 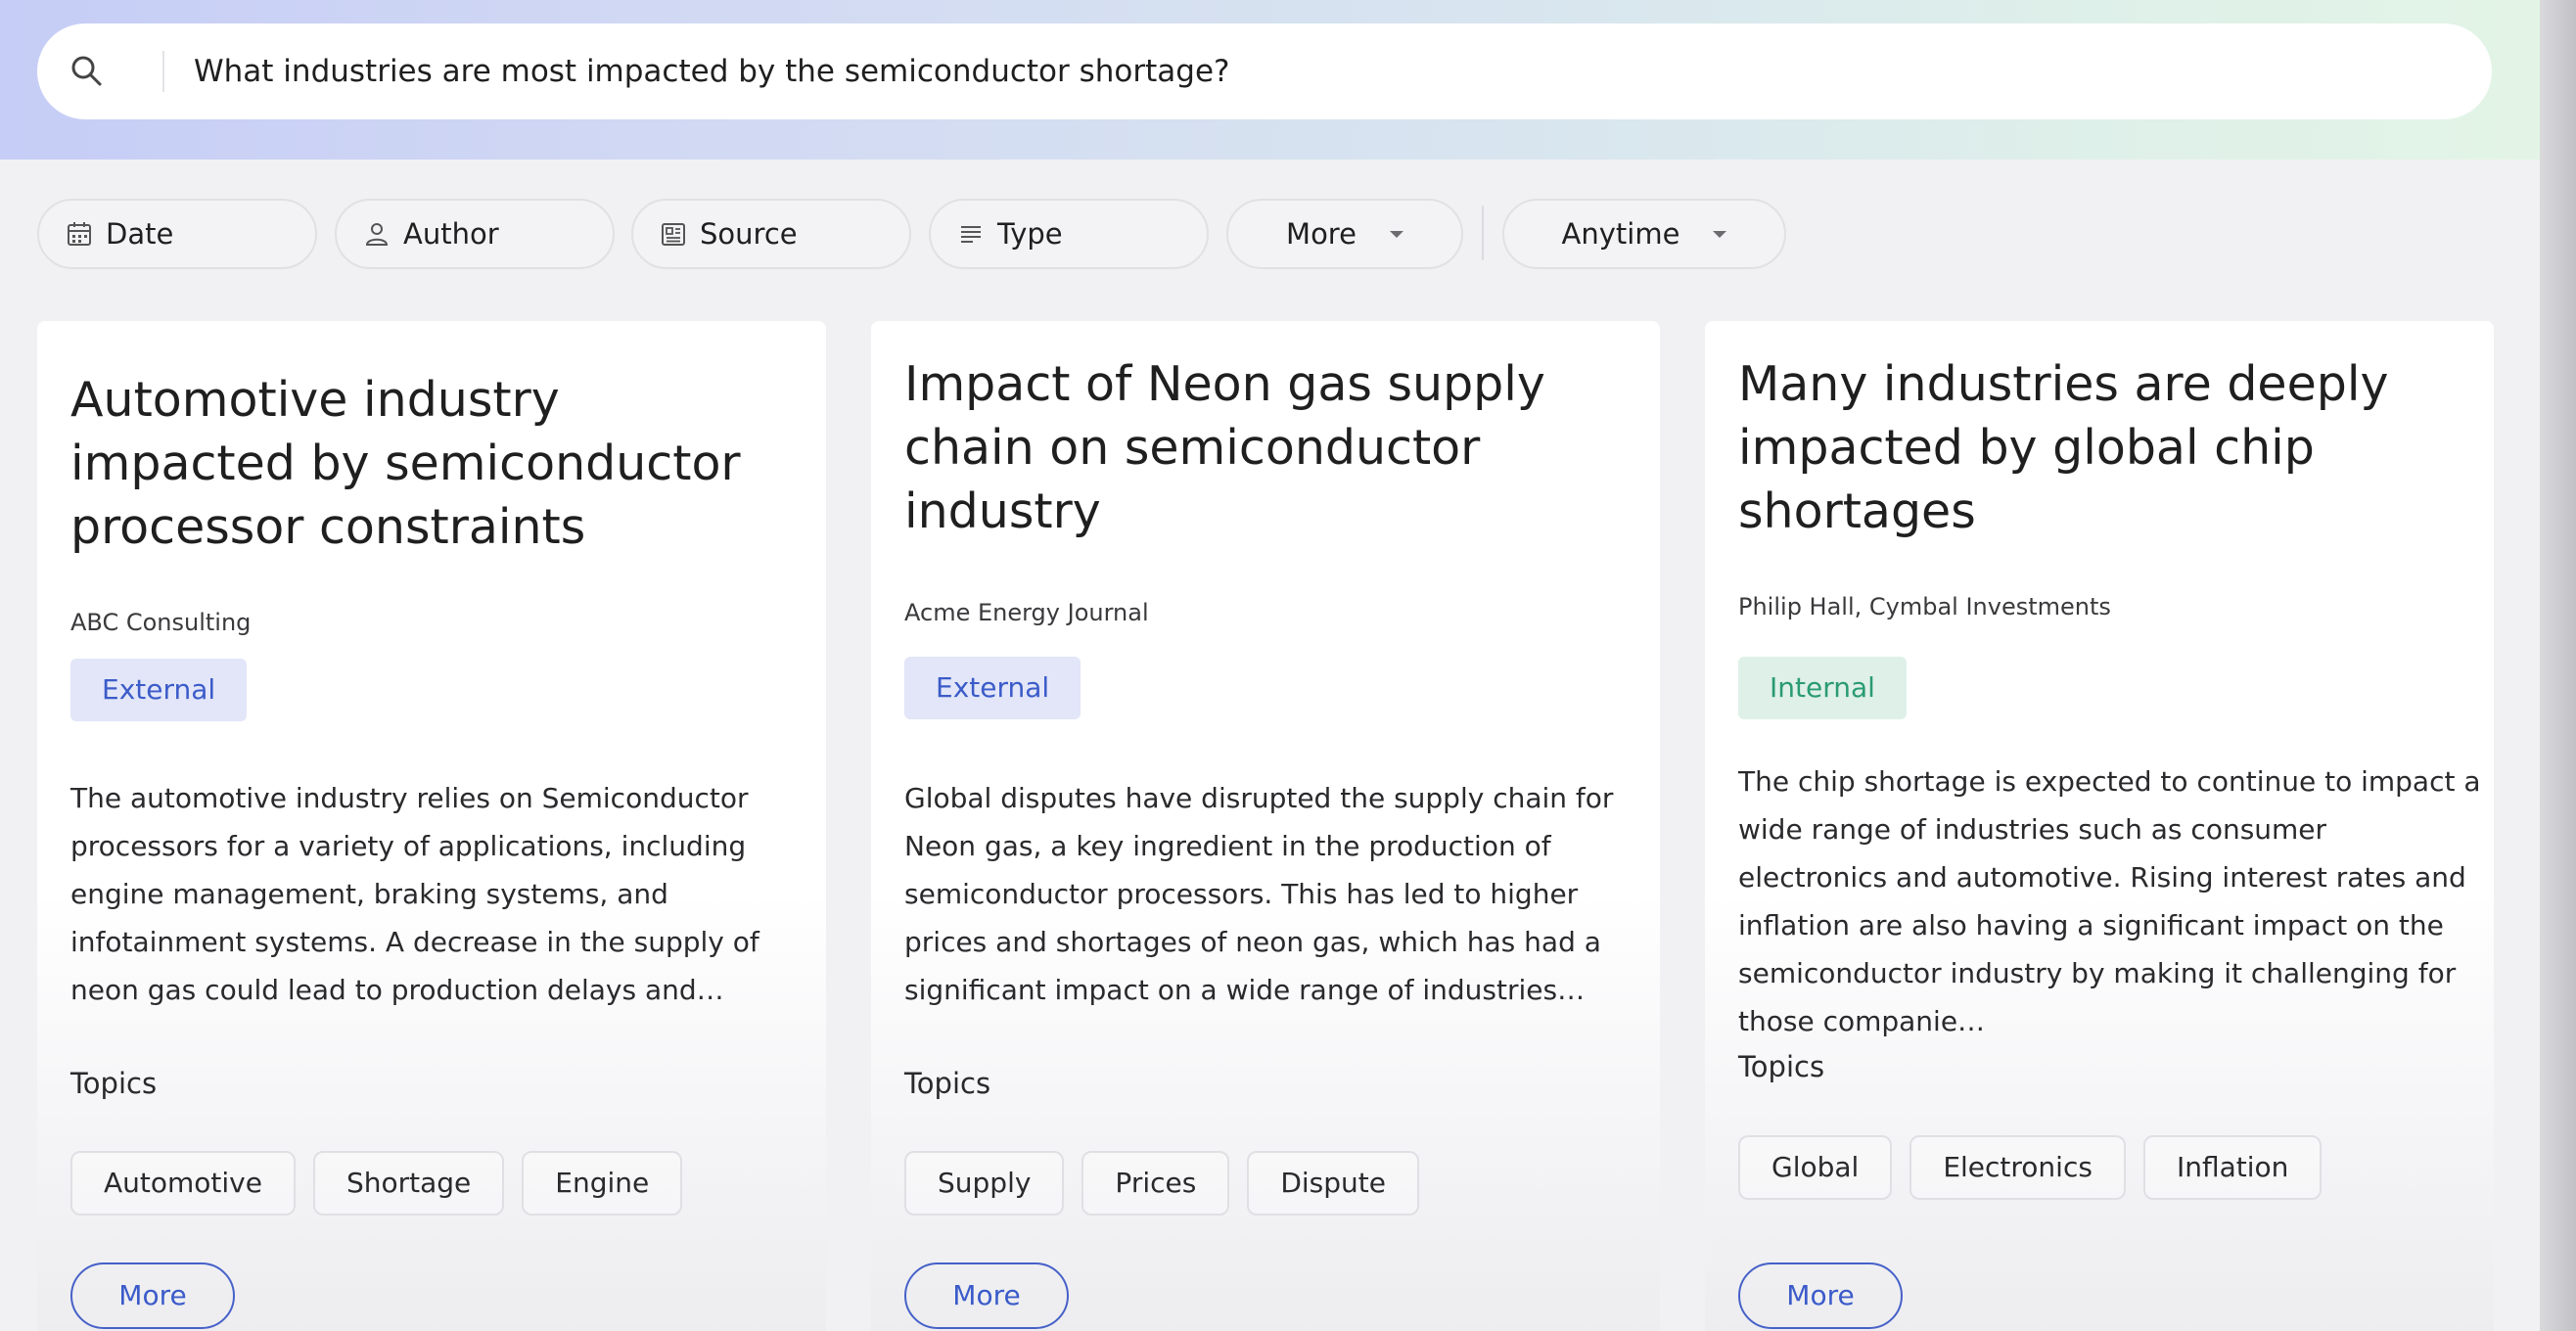 I want to click on filter-type-label: Type, so click(x=1030, y=234).